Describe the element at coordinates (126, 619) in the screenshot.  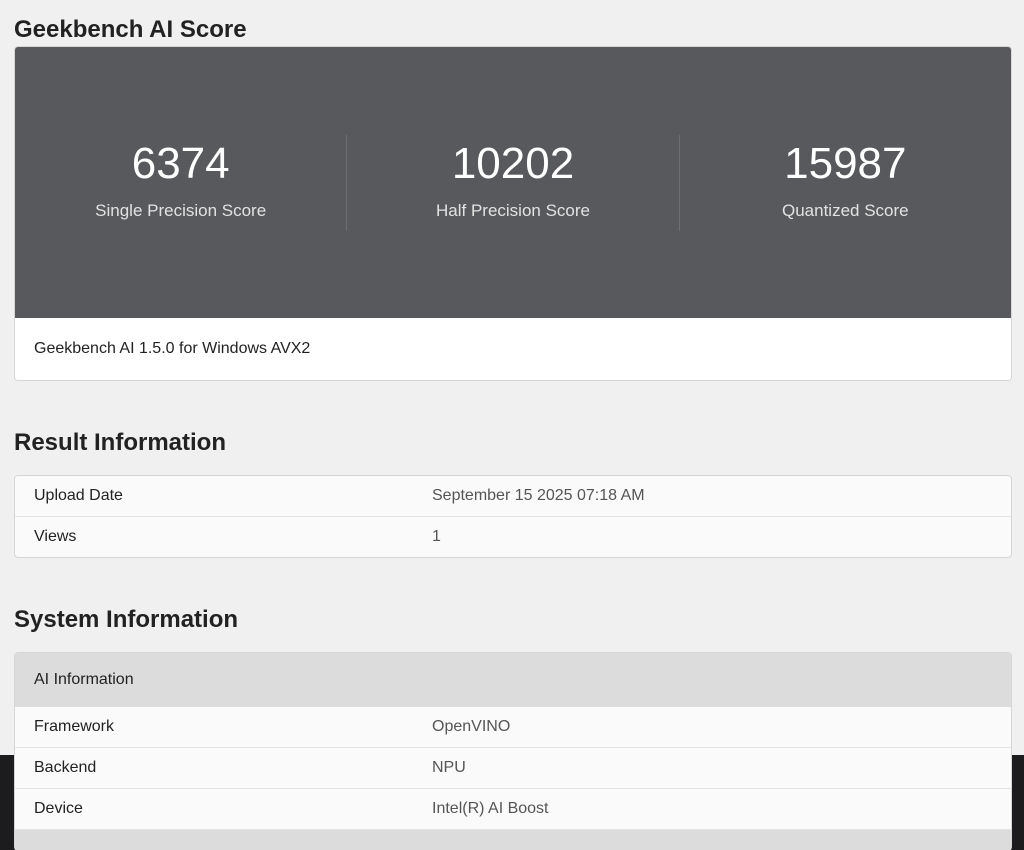
I see `system-section-title: System Information` at that location.